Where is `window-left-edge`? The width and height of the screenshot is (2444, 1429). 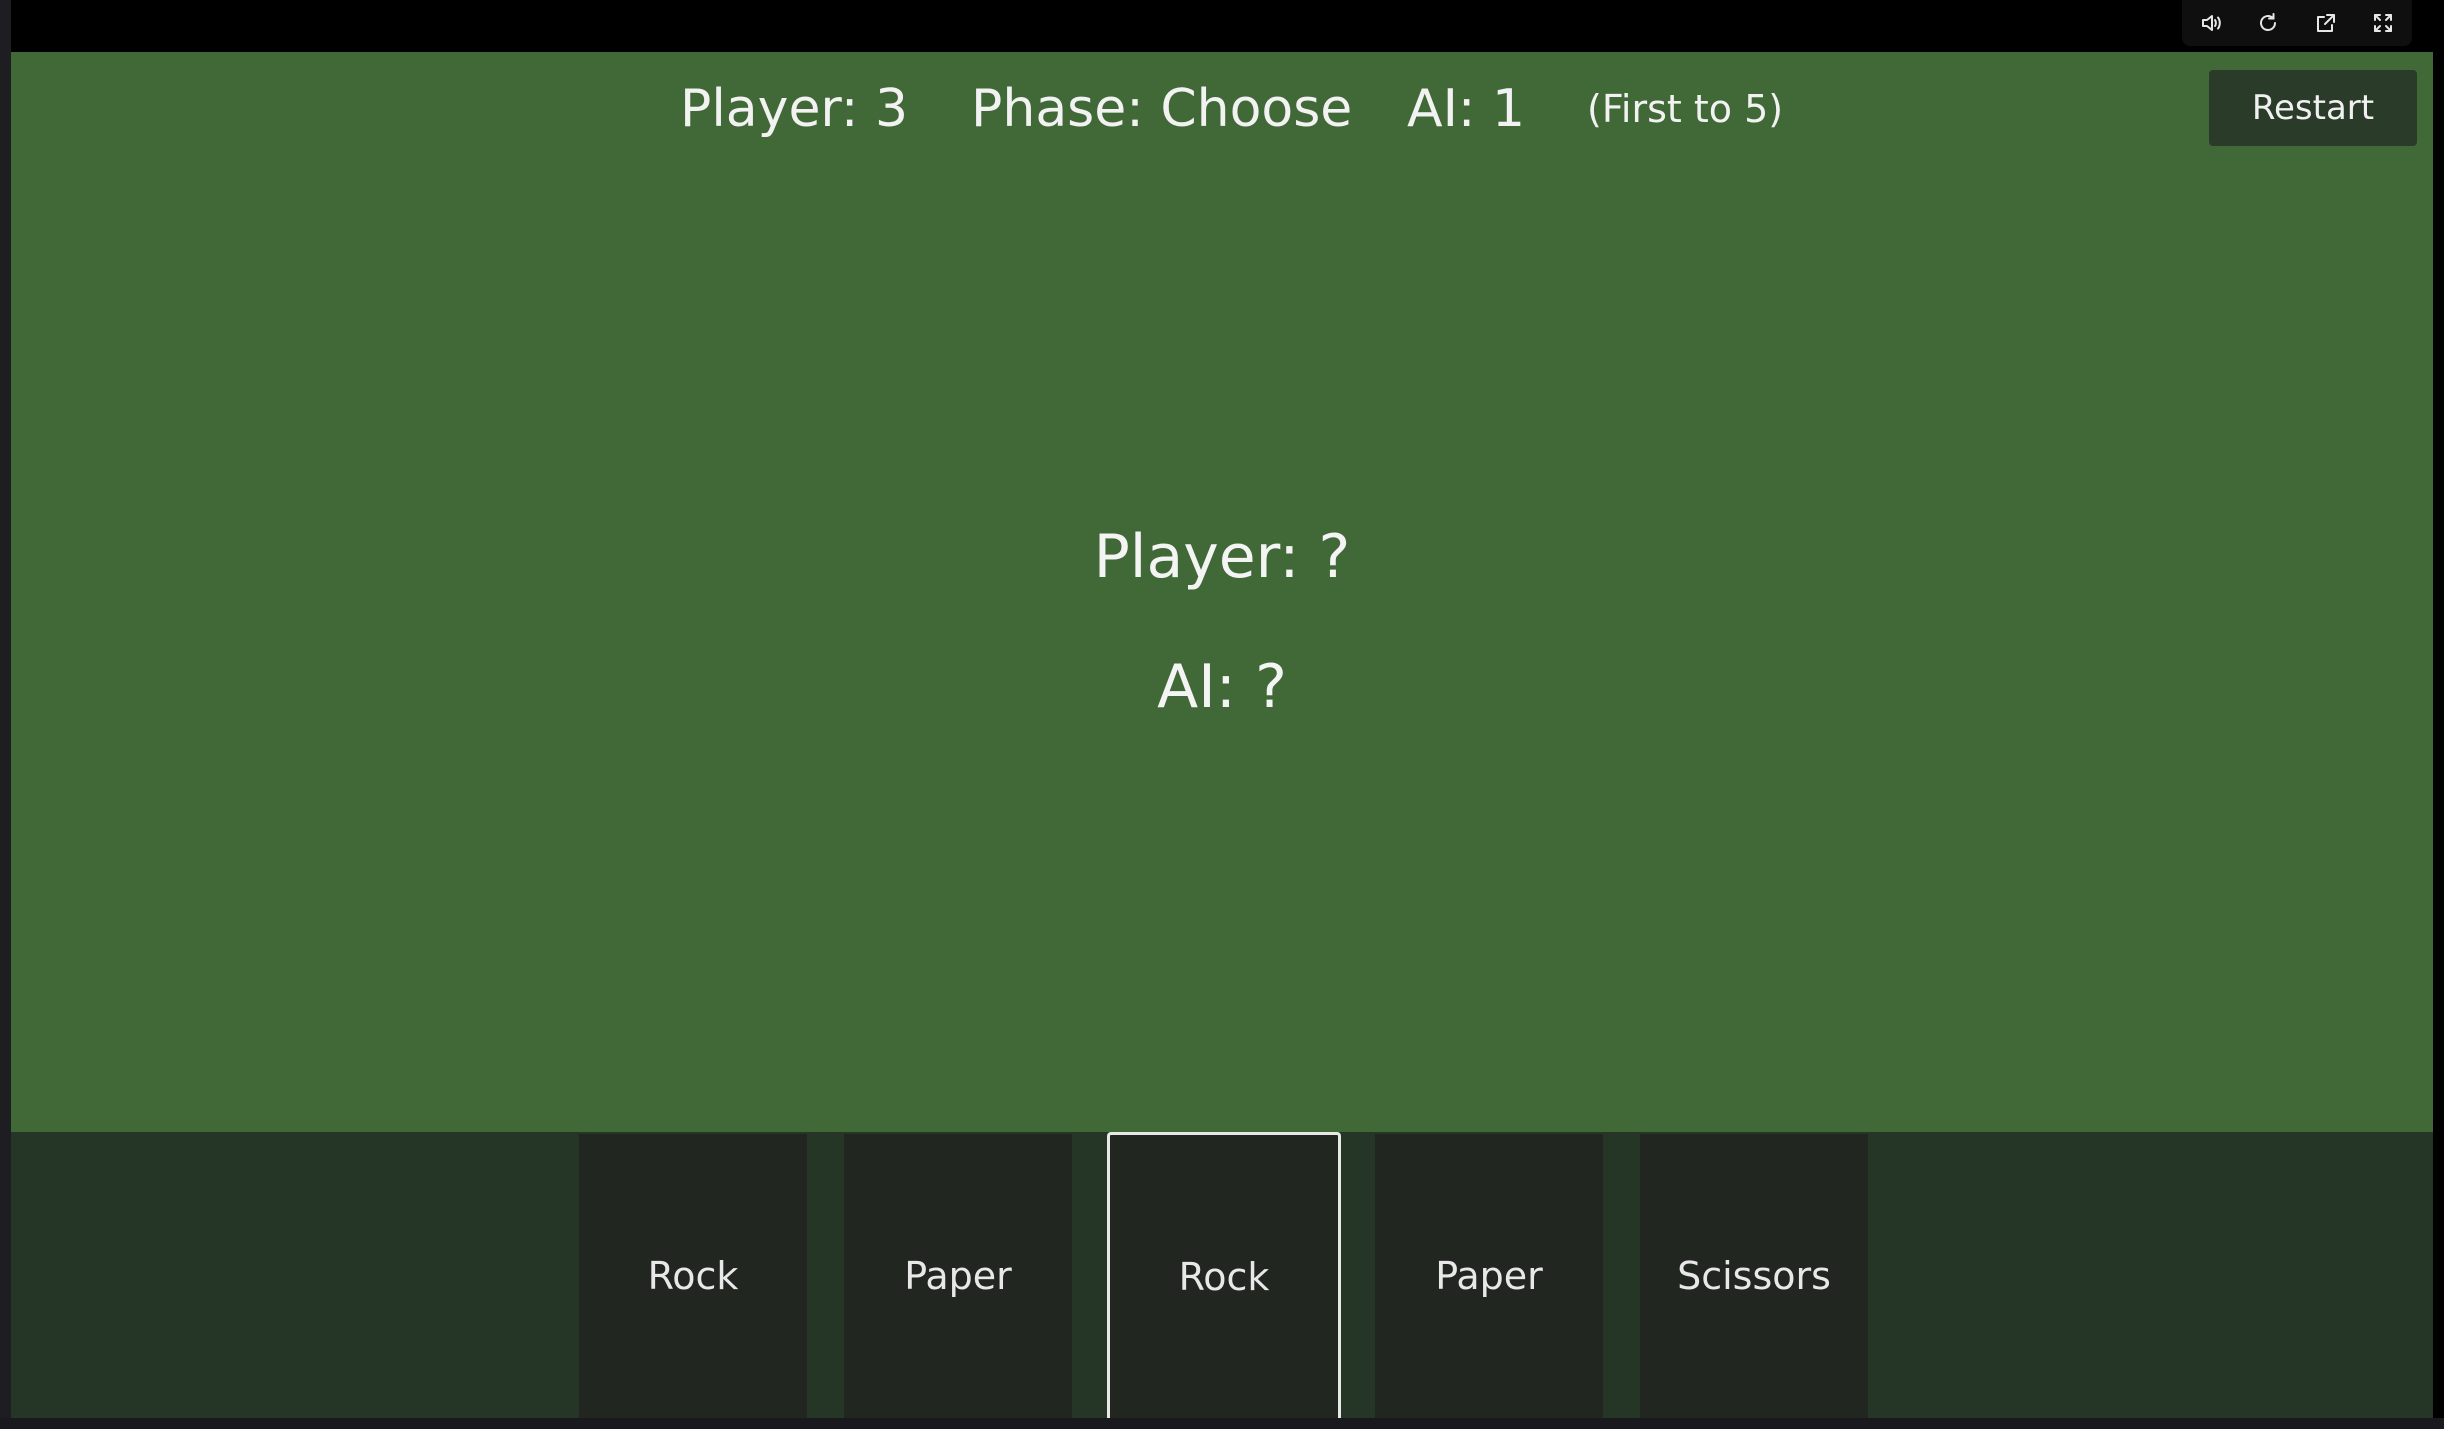 window-left-edge is located at coordinates (5, 714).